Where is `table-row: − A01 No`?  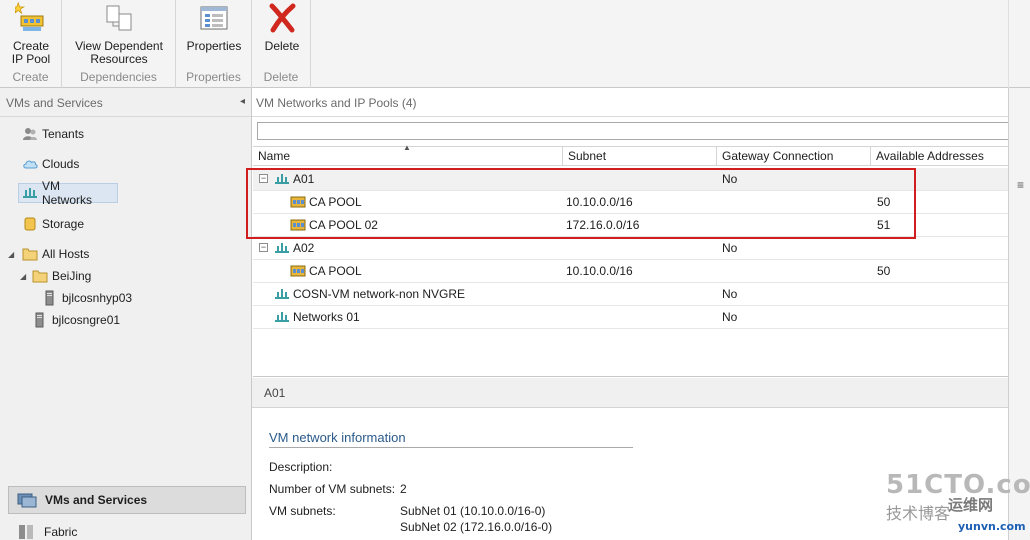
table-row: − A01 No is located at coordinates (632, 179).